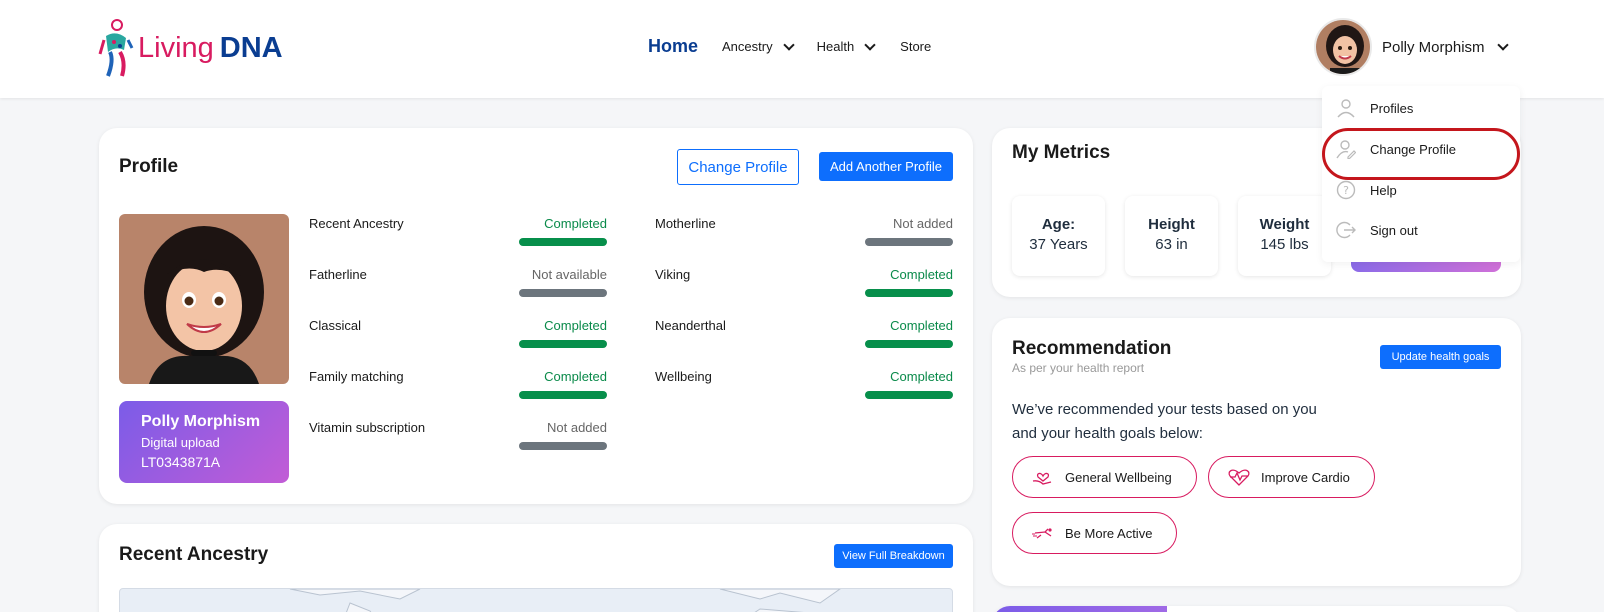  What do you see at coordinates (1079, 609) in the screenshot?
I see `next-card-tab` at bounding box center [1079, 609].